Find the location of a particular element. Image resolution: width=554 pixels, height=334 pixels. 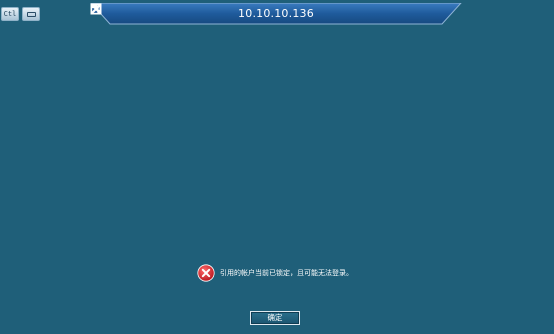

close-icon is located at coordinates (96, 9).